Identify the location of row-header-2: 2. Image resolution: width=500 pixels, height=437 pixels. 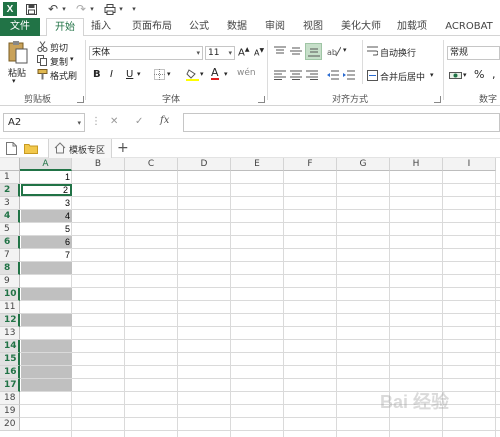
(10, 190).